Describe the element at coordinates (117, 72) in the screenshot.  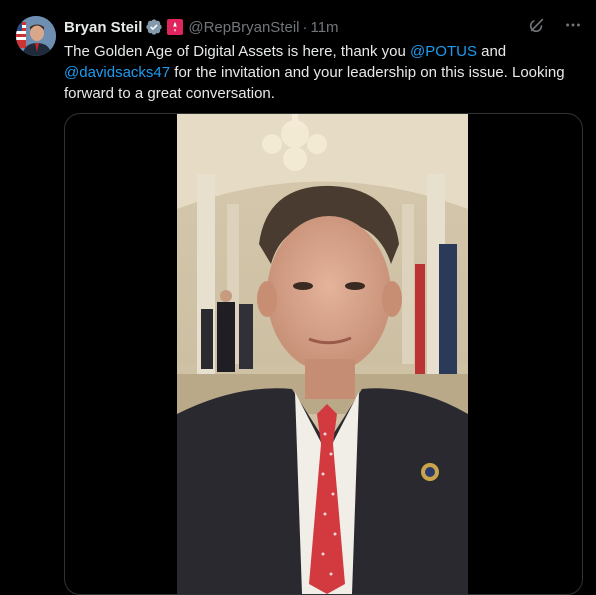
I see `mention-davidsacks47: @davidsacks47` at that location.